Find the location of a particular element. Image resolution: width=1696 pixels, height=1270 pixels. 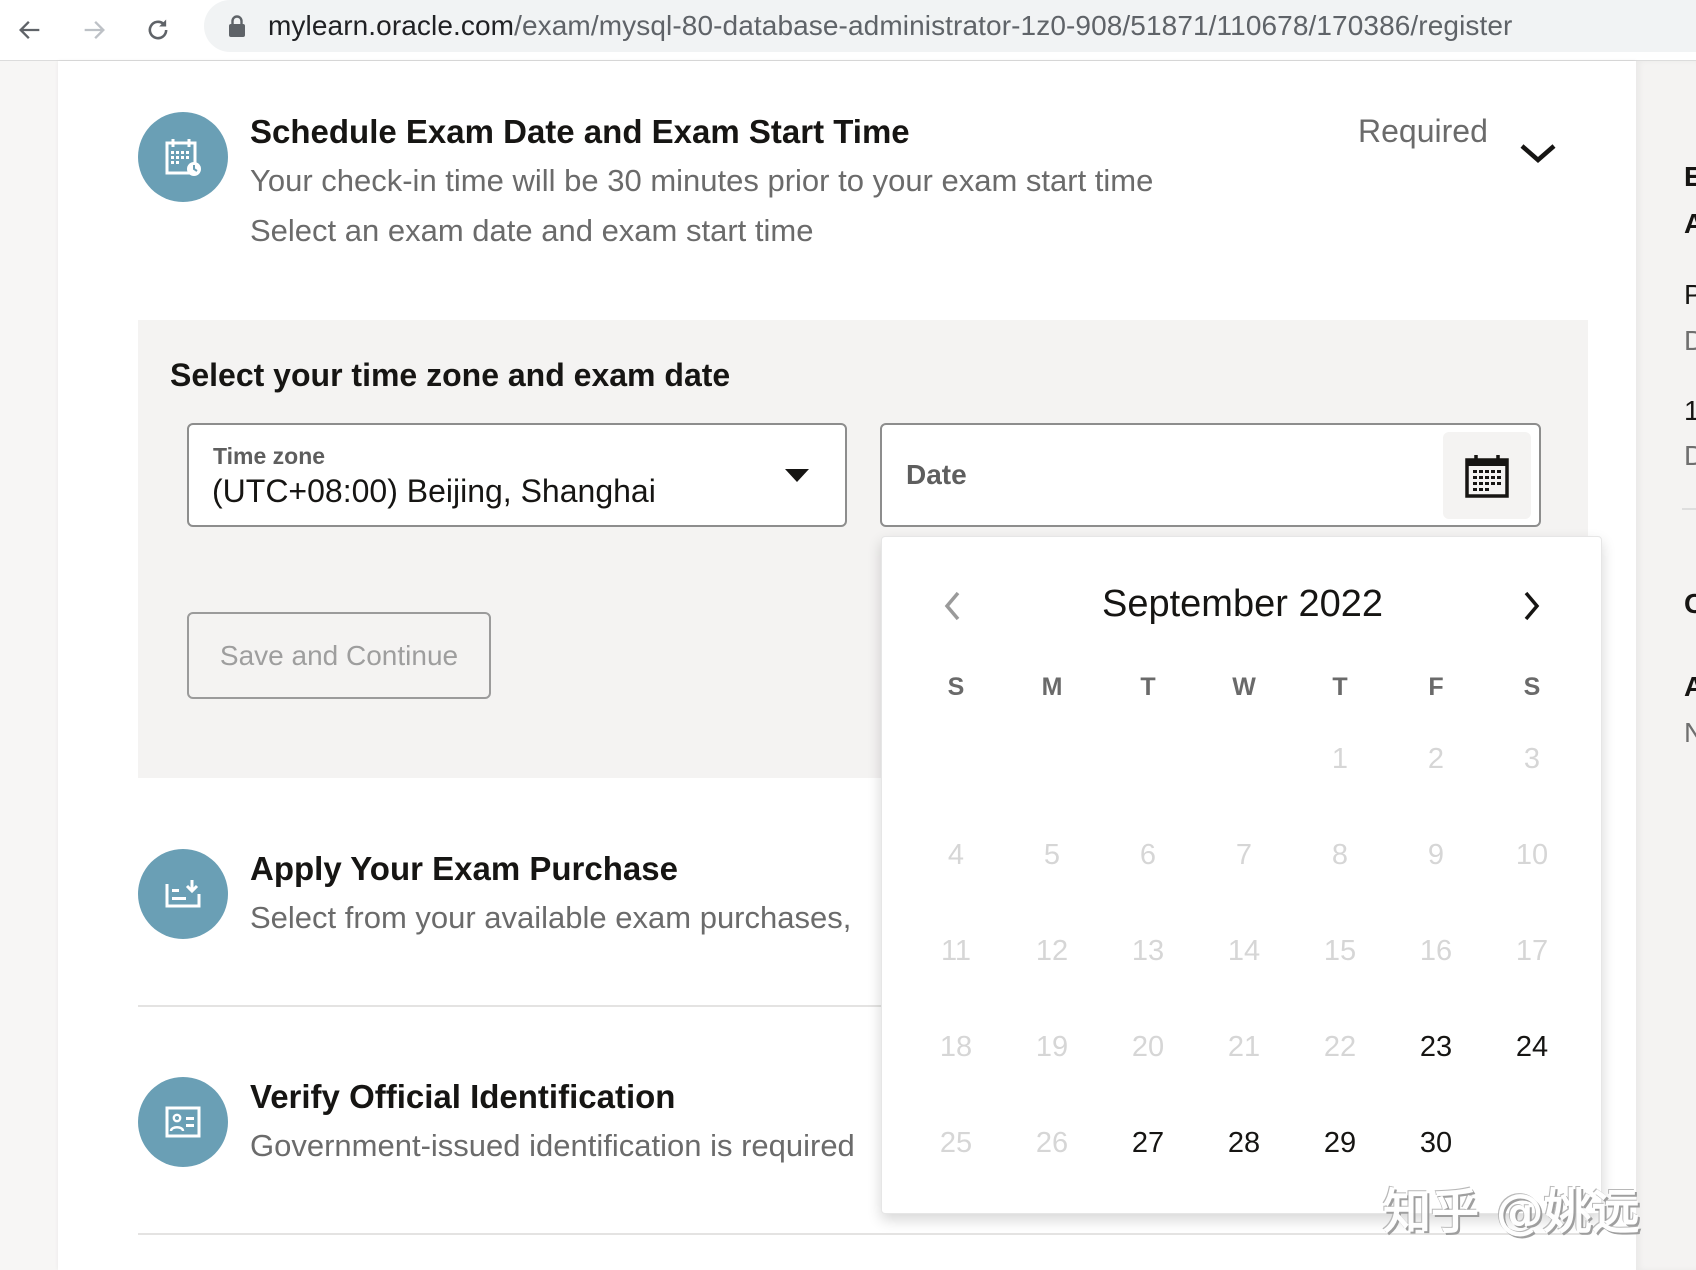

calendar-day: 27 is located at coordinates (1148, 1143).